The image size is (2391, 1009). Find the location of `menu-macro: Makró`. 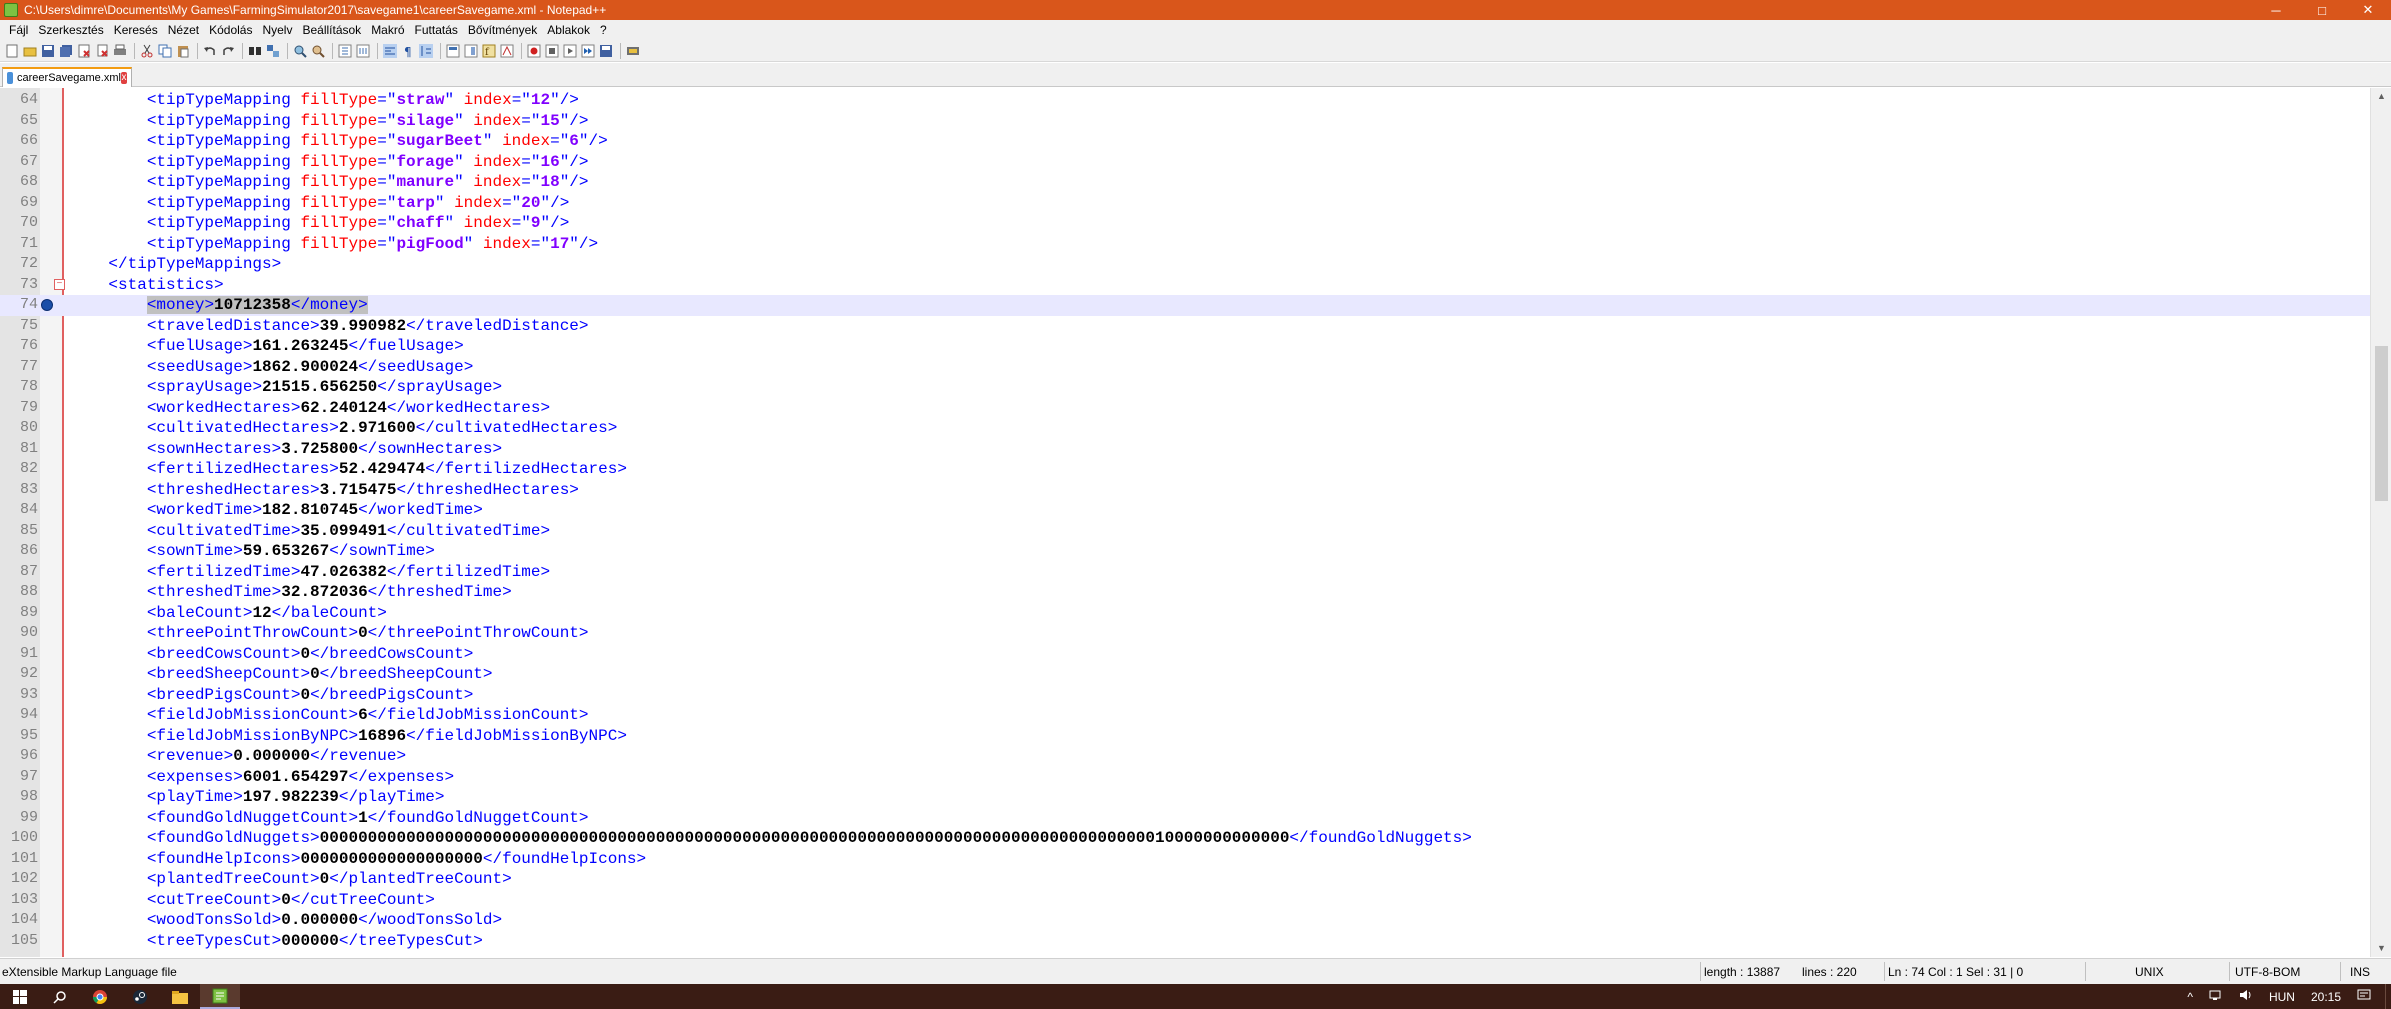

menu-macro: Makró is located at coordinates (387, 30).